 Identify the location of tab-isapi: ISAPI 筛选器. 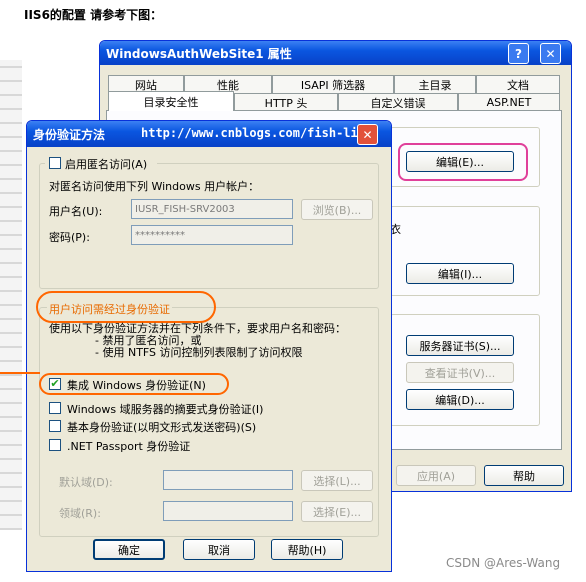
(333, 84).